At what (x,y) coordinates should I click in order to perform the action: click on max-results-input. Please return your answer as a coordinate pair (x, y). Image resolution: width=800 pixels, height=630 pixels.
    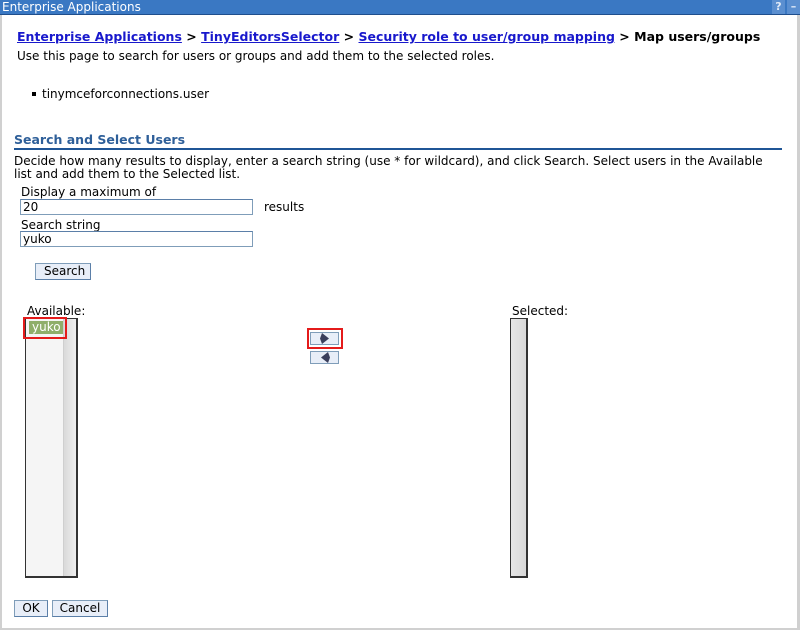
    Looking at the image, I should click on (136, 207).